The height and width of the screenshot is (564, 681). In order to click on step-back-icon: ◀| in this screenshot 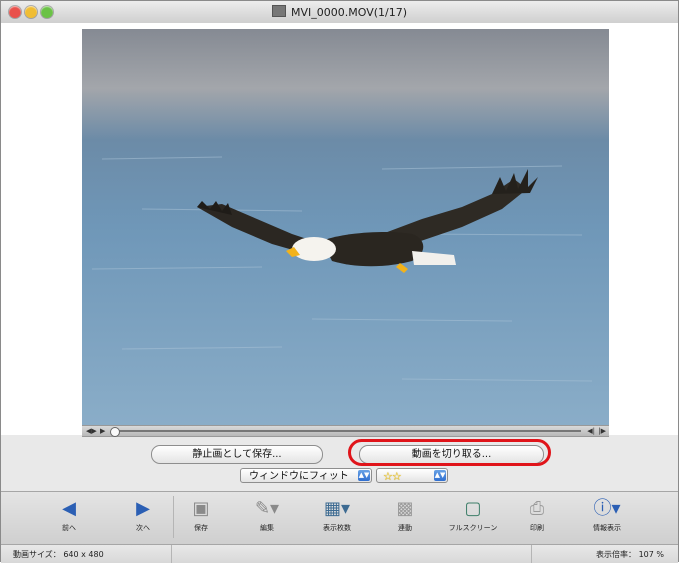, I will do `click(591, 431)`.